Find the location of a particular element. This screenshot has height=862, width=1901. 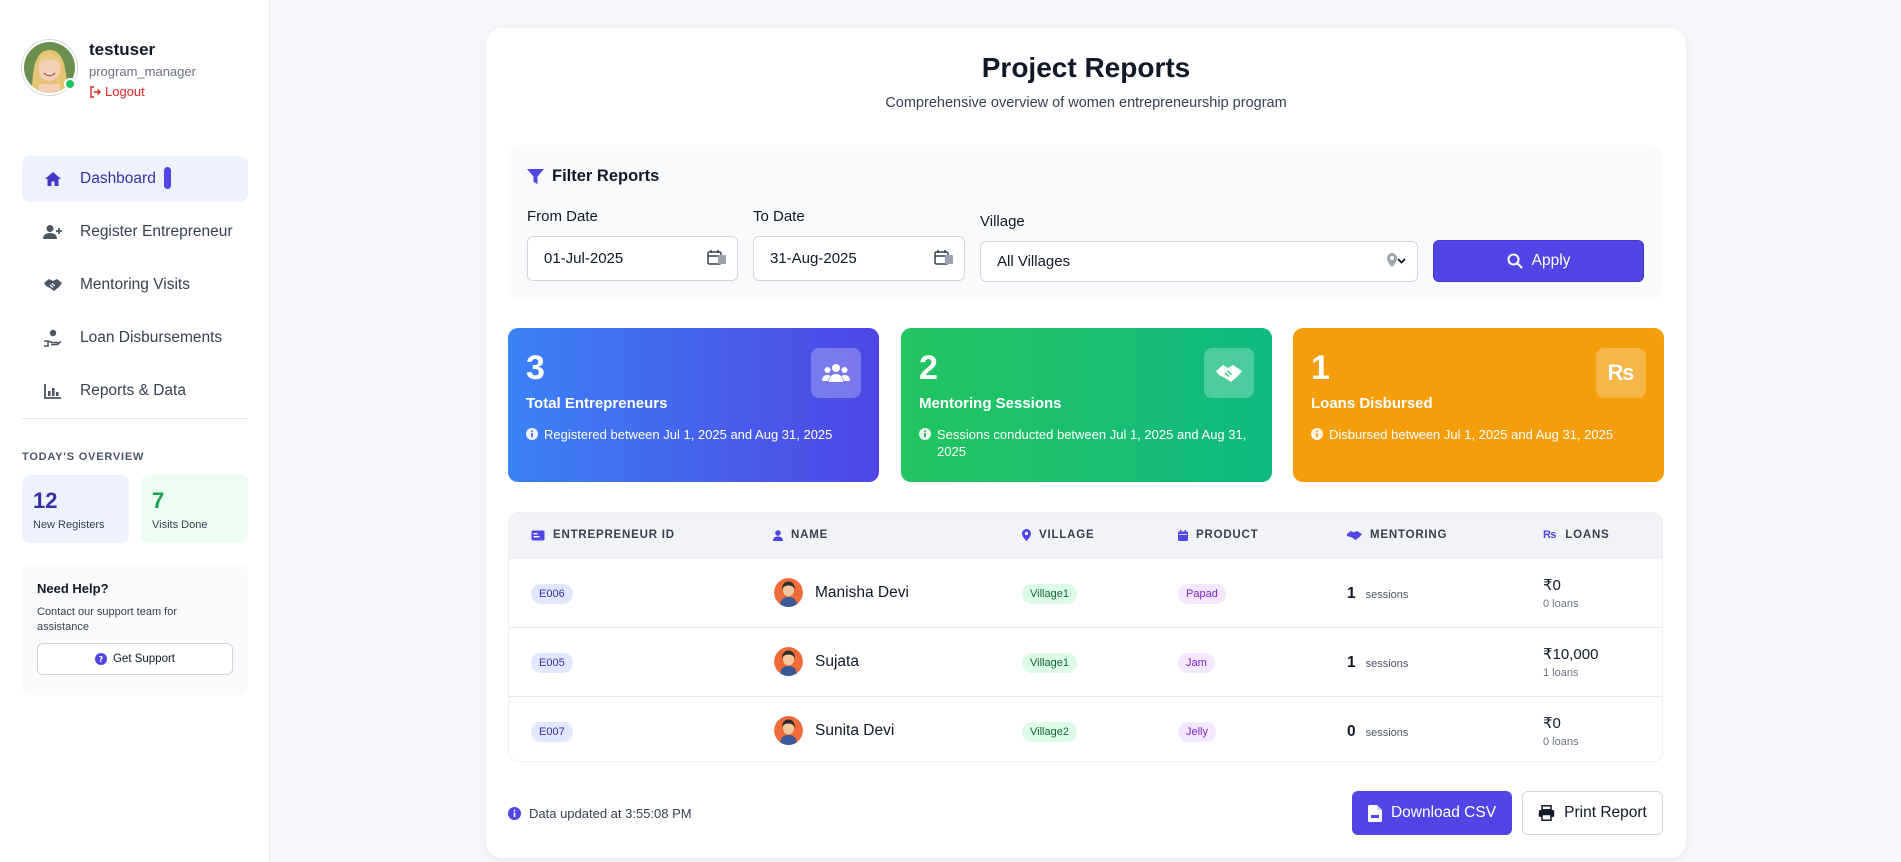

sidebar-item-register-entrepreneur: Register Entrepreneur is located at coordinates (135, 232).